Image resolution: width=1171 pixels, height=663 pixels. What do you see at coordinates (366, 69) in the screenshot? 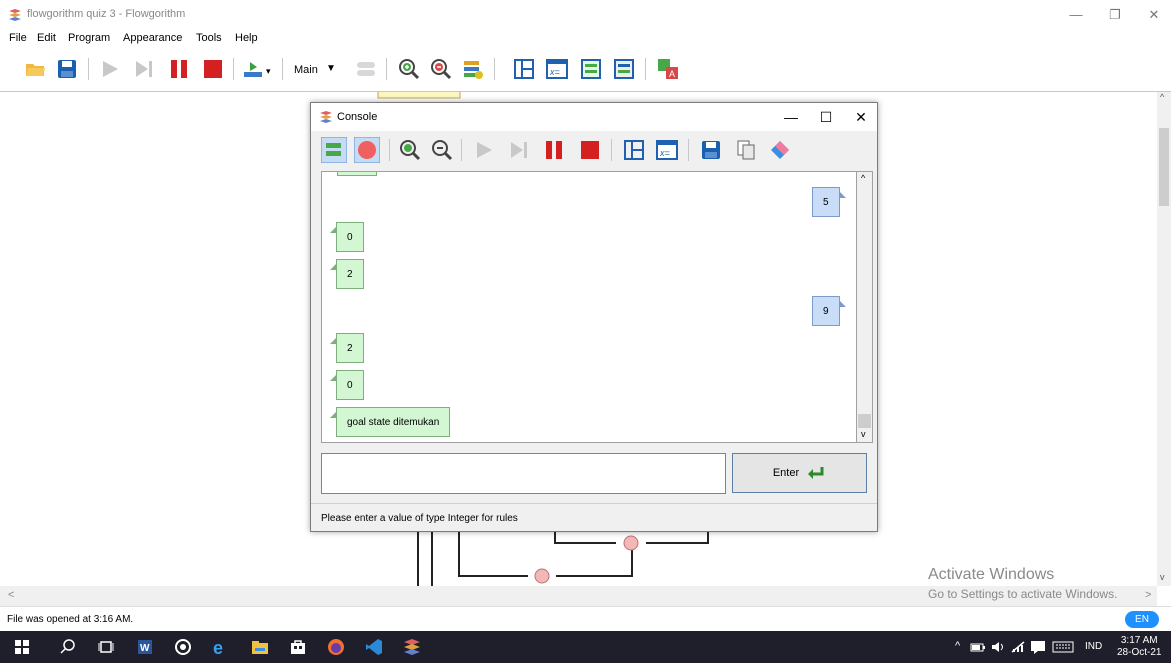
I see `function-list-icon` at bounding box center [366, 69].